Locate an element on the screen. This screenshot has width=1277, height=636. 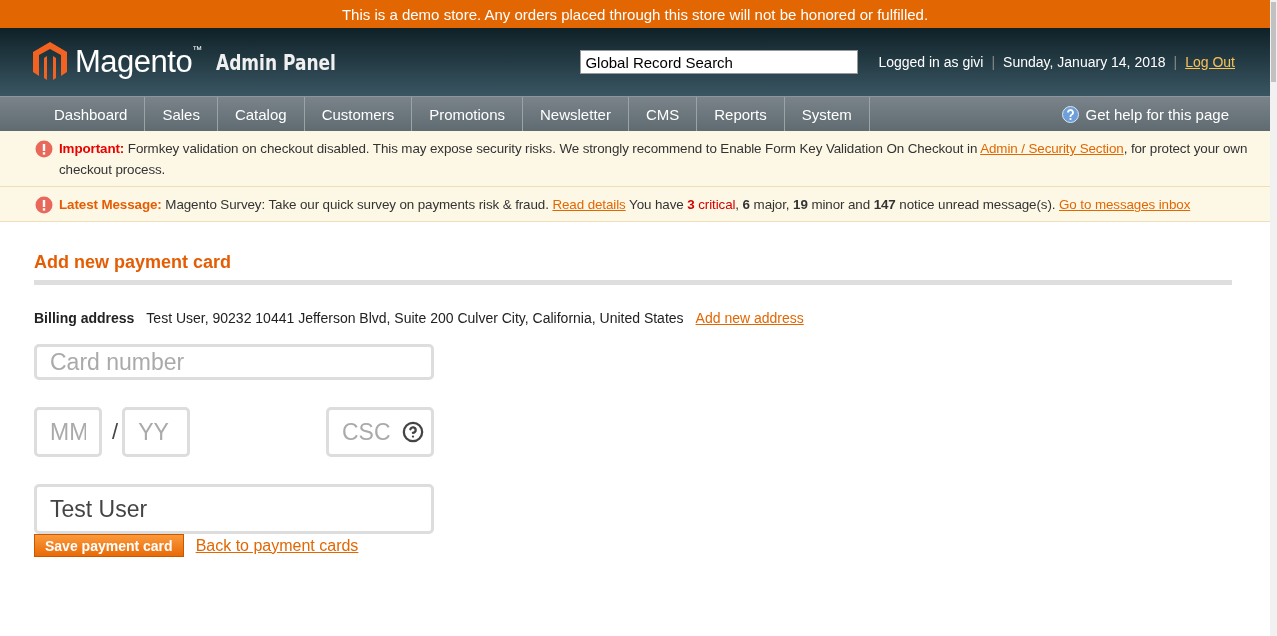
billing-label: Billing address is located at coordinates (84, 318).